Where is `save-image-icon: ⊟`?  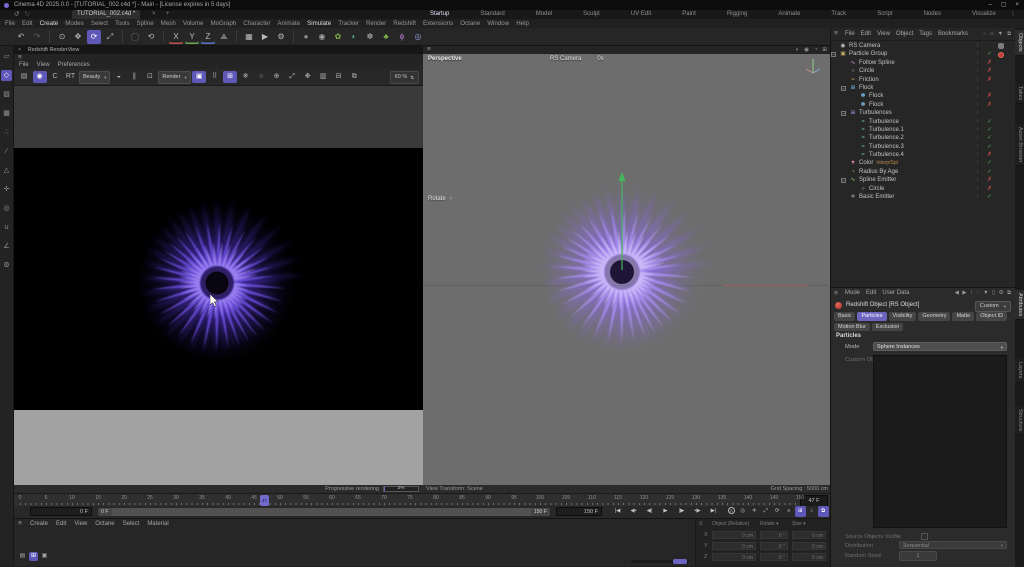 save-image-icon: ⊟ is located at coordinates (339, 77).